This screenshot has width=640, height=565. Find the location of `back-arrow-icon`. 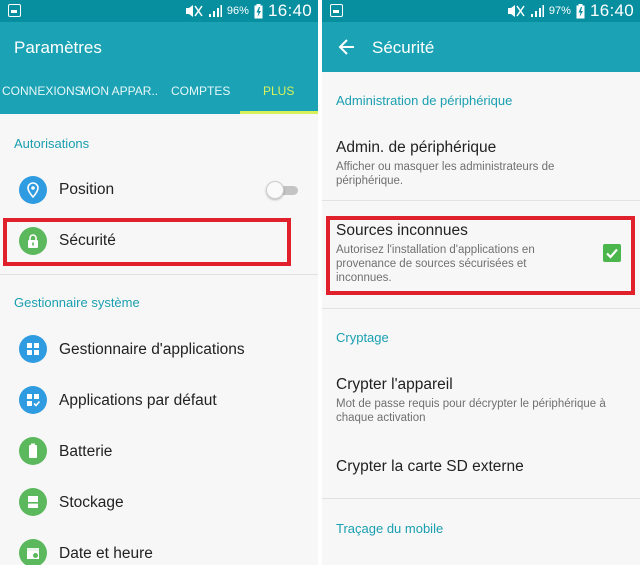

back-arrow-icon is located at coordinates (347, 47).